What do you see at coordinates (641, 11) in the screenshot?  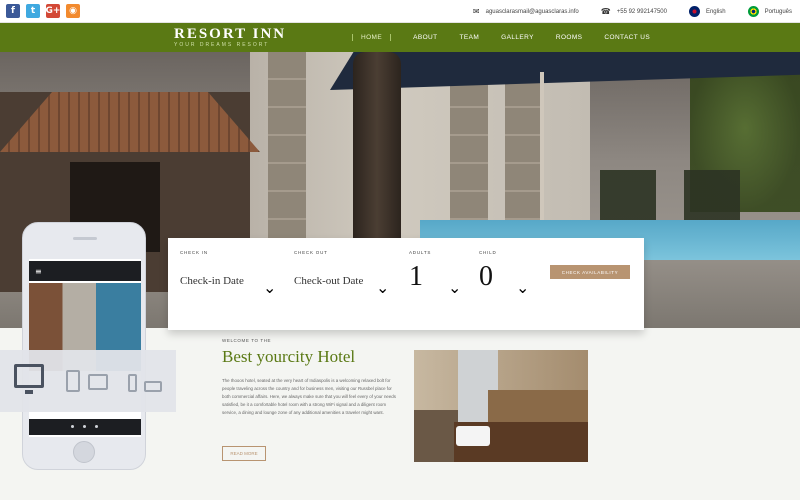 I see `phone-number: +55 92 992147500` at bounding box center [641, 11].